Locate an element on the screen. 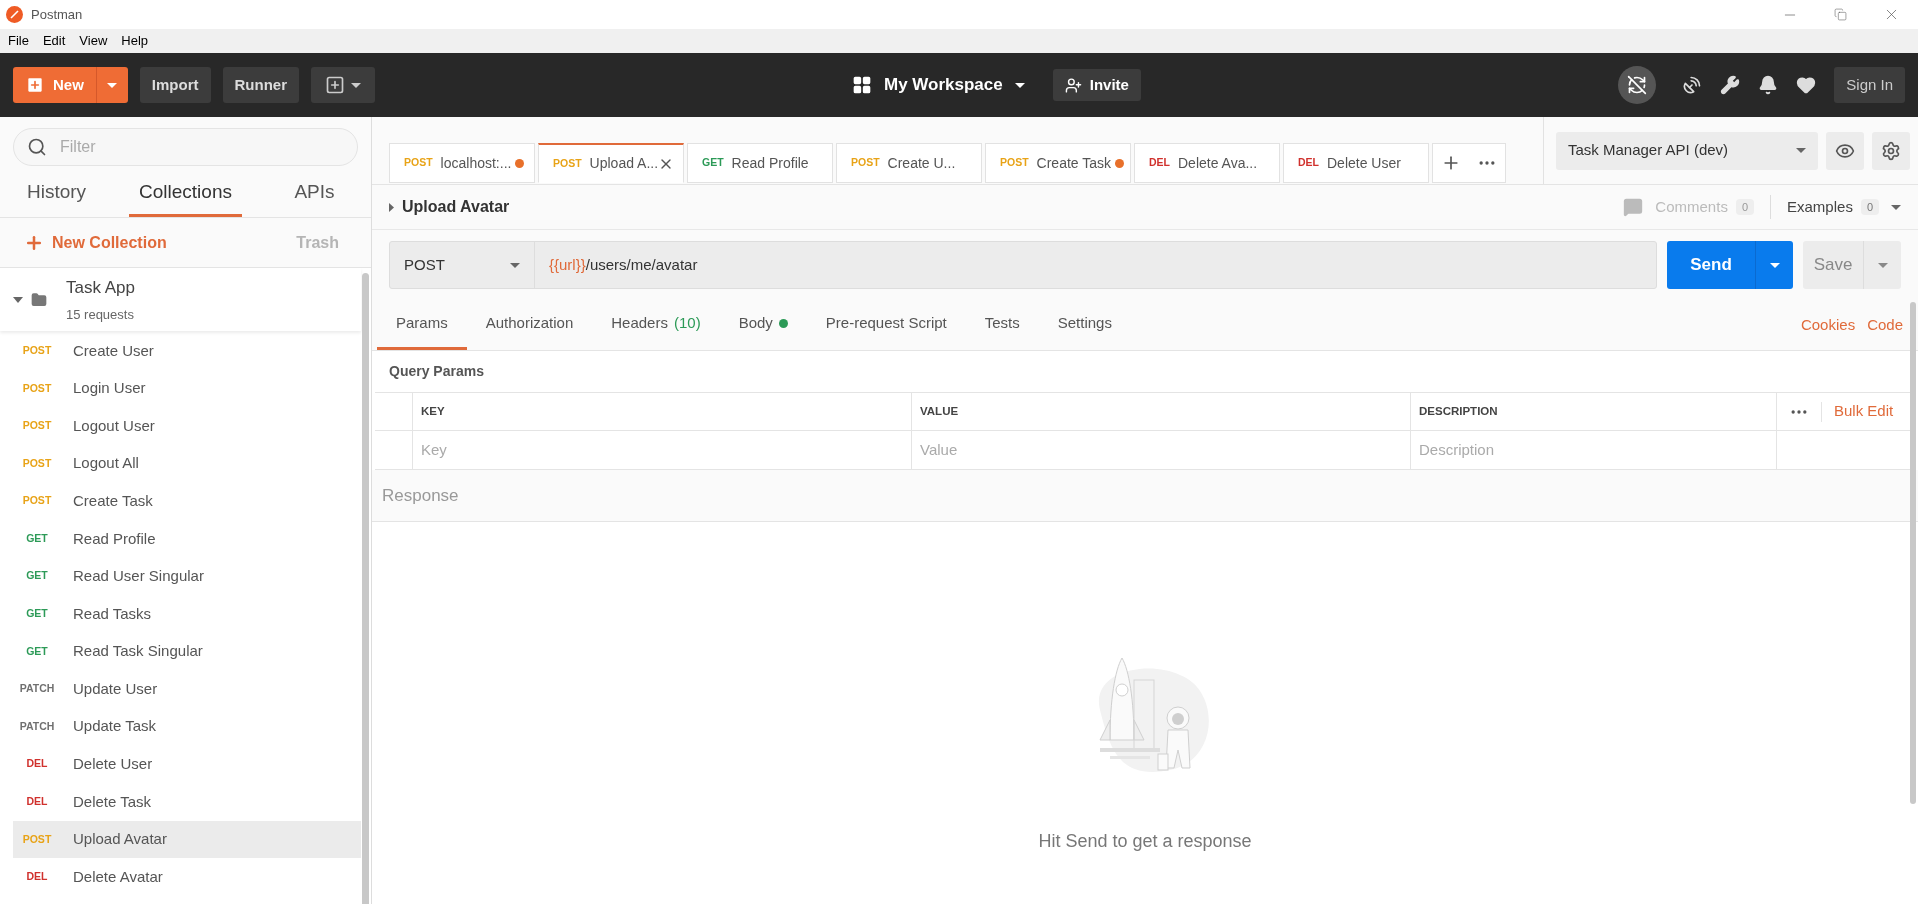 This screenshot has width=1918, height=904. request-item: POST Upload Avatar is located at coordinates (187, 839).